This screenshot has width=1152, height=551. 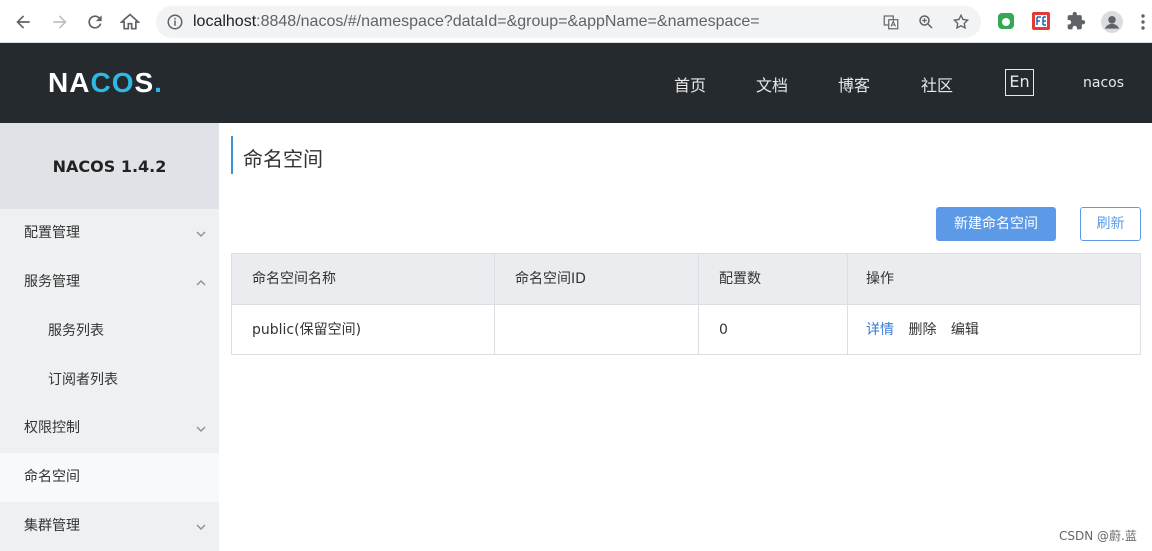 What do you see at coordinates (1076, 21) in the screenshot?
I see `extensions-puzzle-icon` at bounding box center [1076, 21].